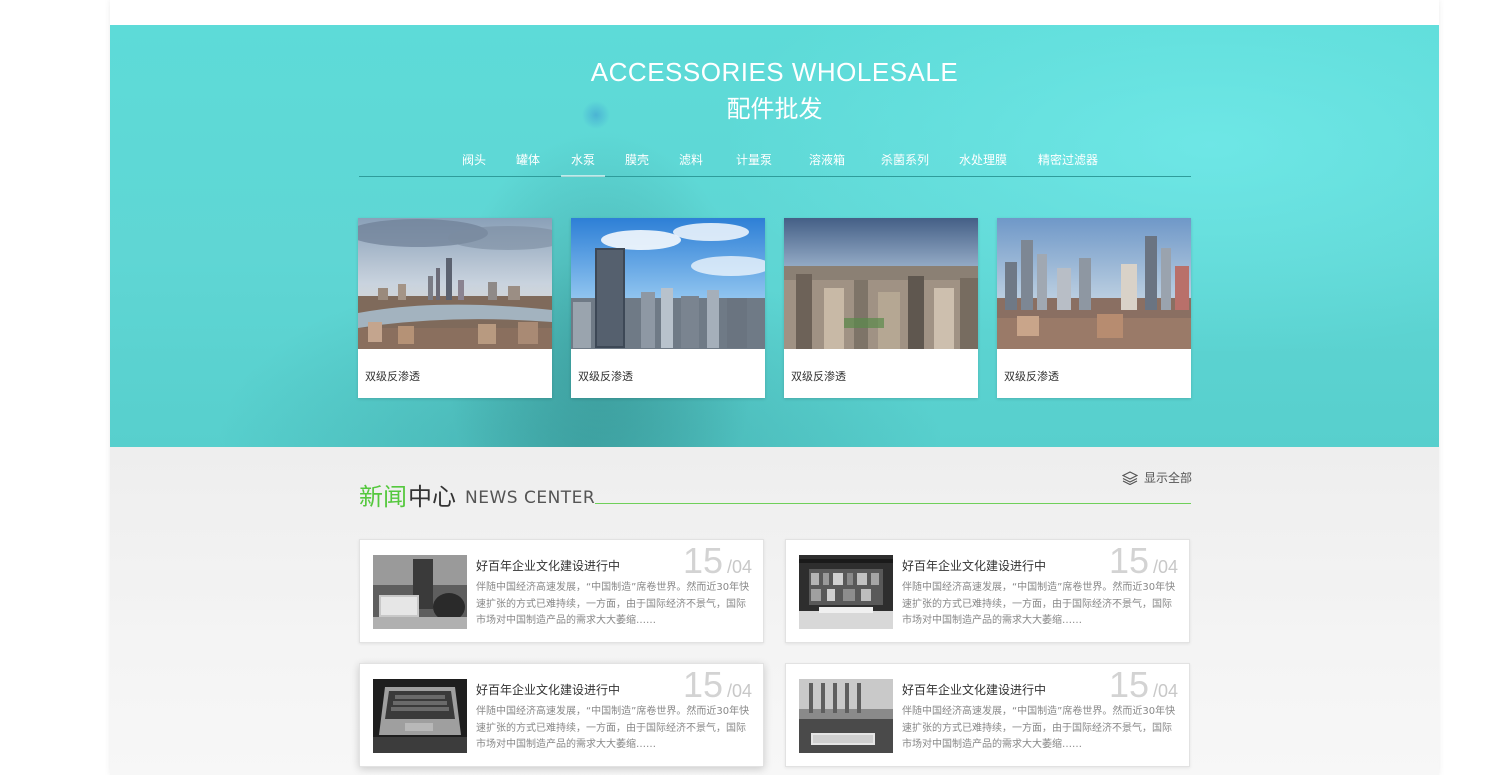 The image size is (1500, 775). What do you see at coordinates (1068, 159) in the screenshot?
I see `category-tab-precision-filter: 精密过滤器` at bounding box center [1068, 159].